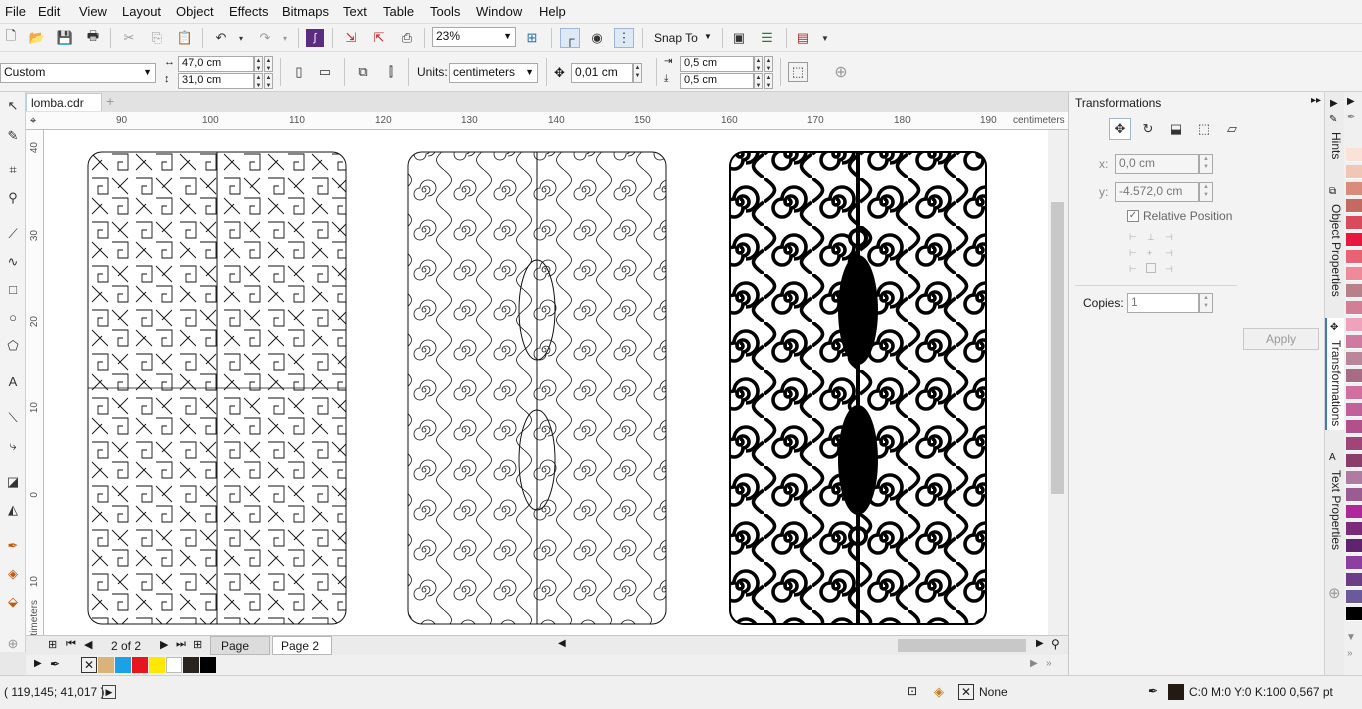 The width and height of the screenshot is (1362, 709). What do you see at coordinates (379, 38) in the screenshot?
I see `export-icon: ⇱` at bounding box center [379, 38].